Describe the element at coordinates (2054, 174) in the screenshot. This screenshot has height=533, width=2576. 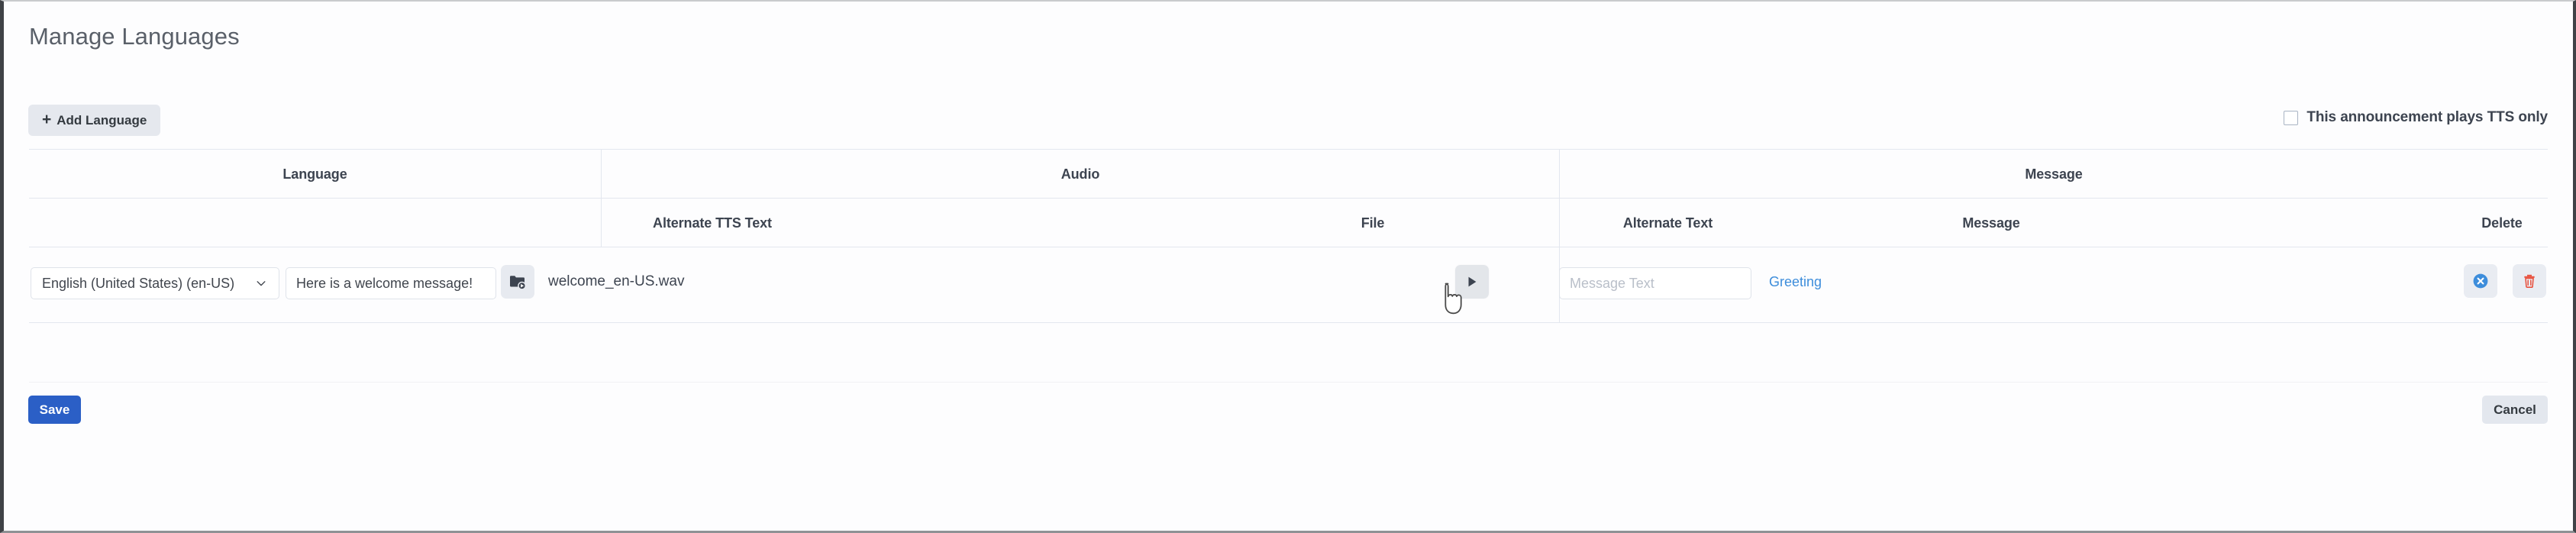
I see `group-header-message: Message` at that location.